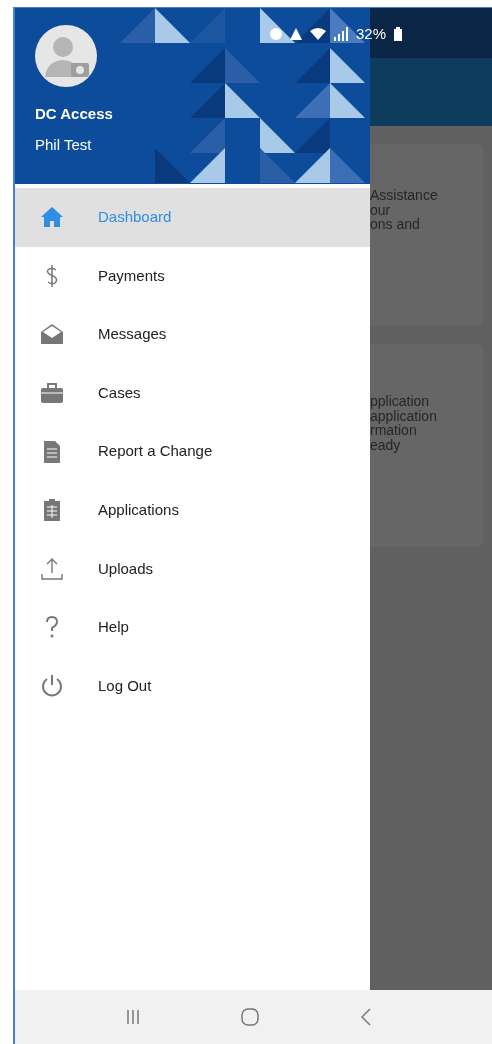 The height and width of the screenshot is (1044, 492). What do you see at coordinates (66, 56) in the screenshot?
I see `avatar-placeholder` at bounding box center [66, 56].